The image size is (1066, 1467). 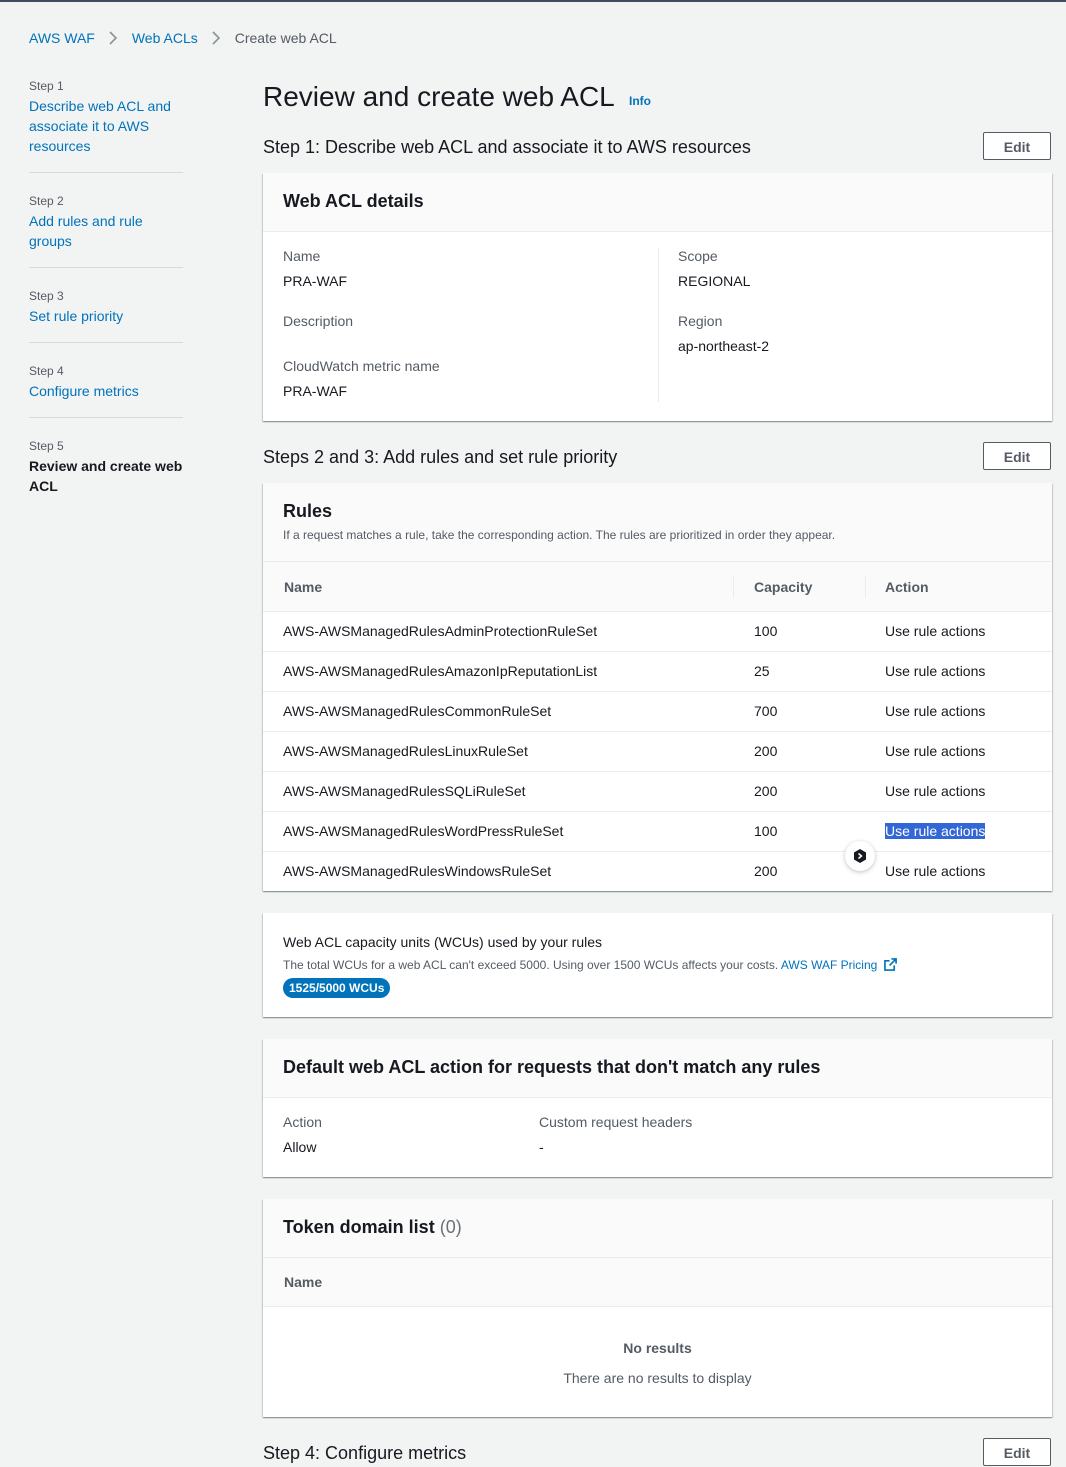 I want to click on scope-label: Scope, so click(x=698, y=256).